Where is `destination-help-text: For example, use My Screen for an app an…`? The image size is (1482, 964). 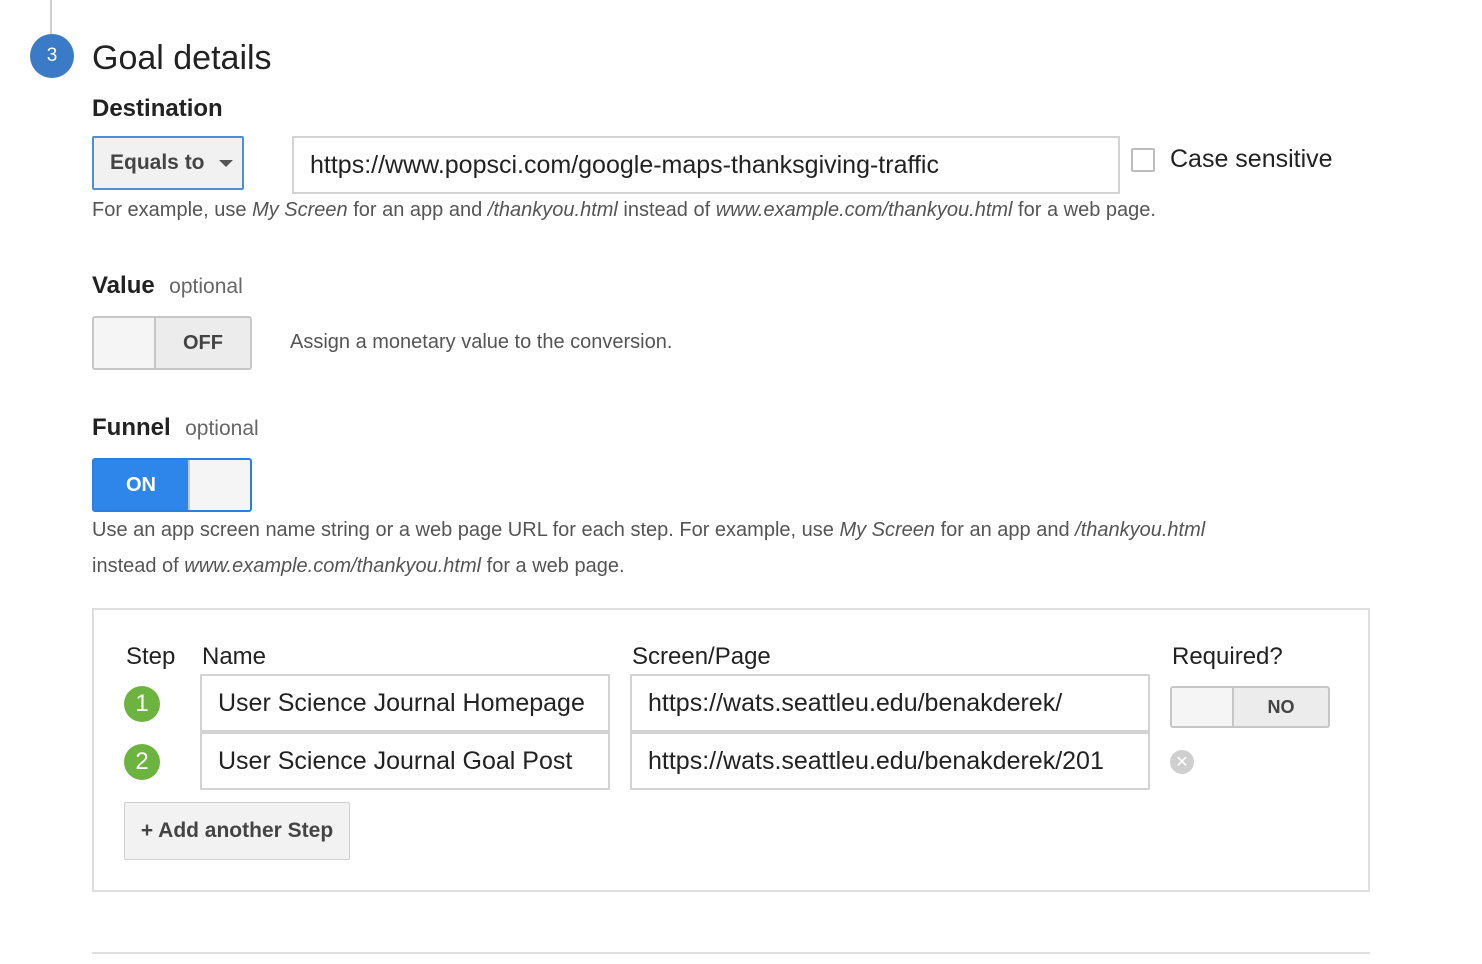 destination-help-text: For example, use My Screen for an app an… is located at coordinates (624, 210).